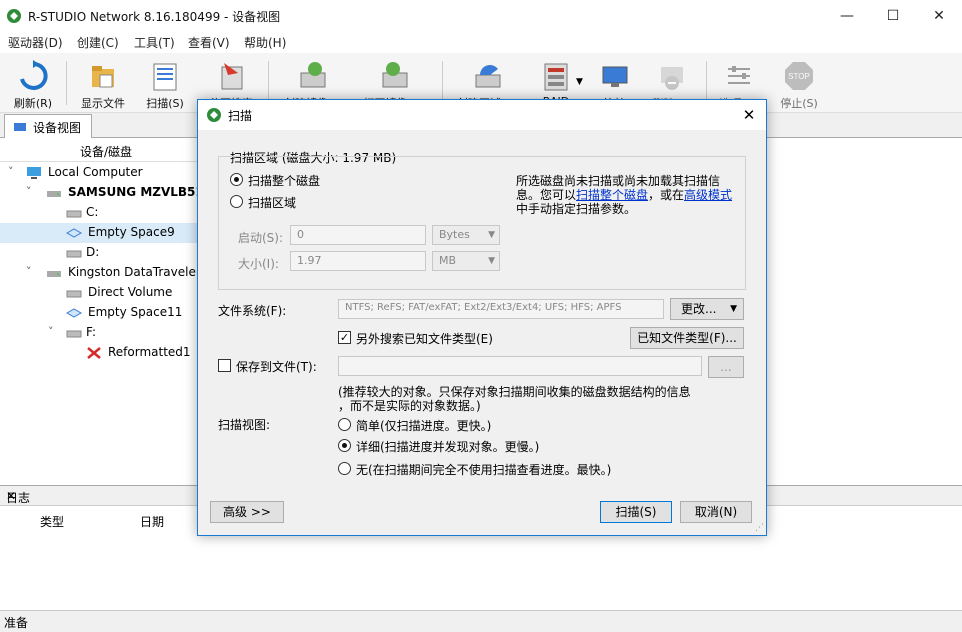 The width and height of the screenshot is (962, 632). I want to click on stop-button: STOP 停止(S), so click(799, 83).